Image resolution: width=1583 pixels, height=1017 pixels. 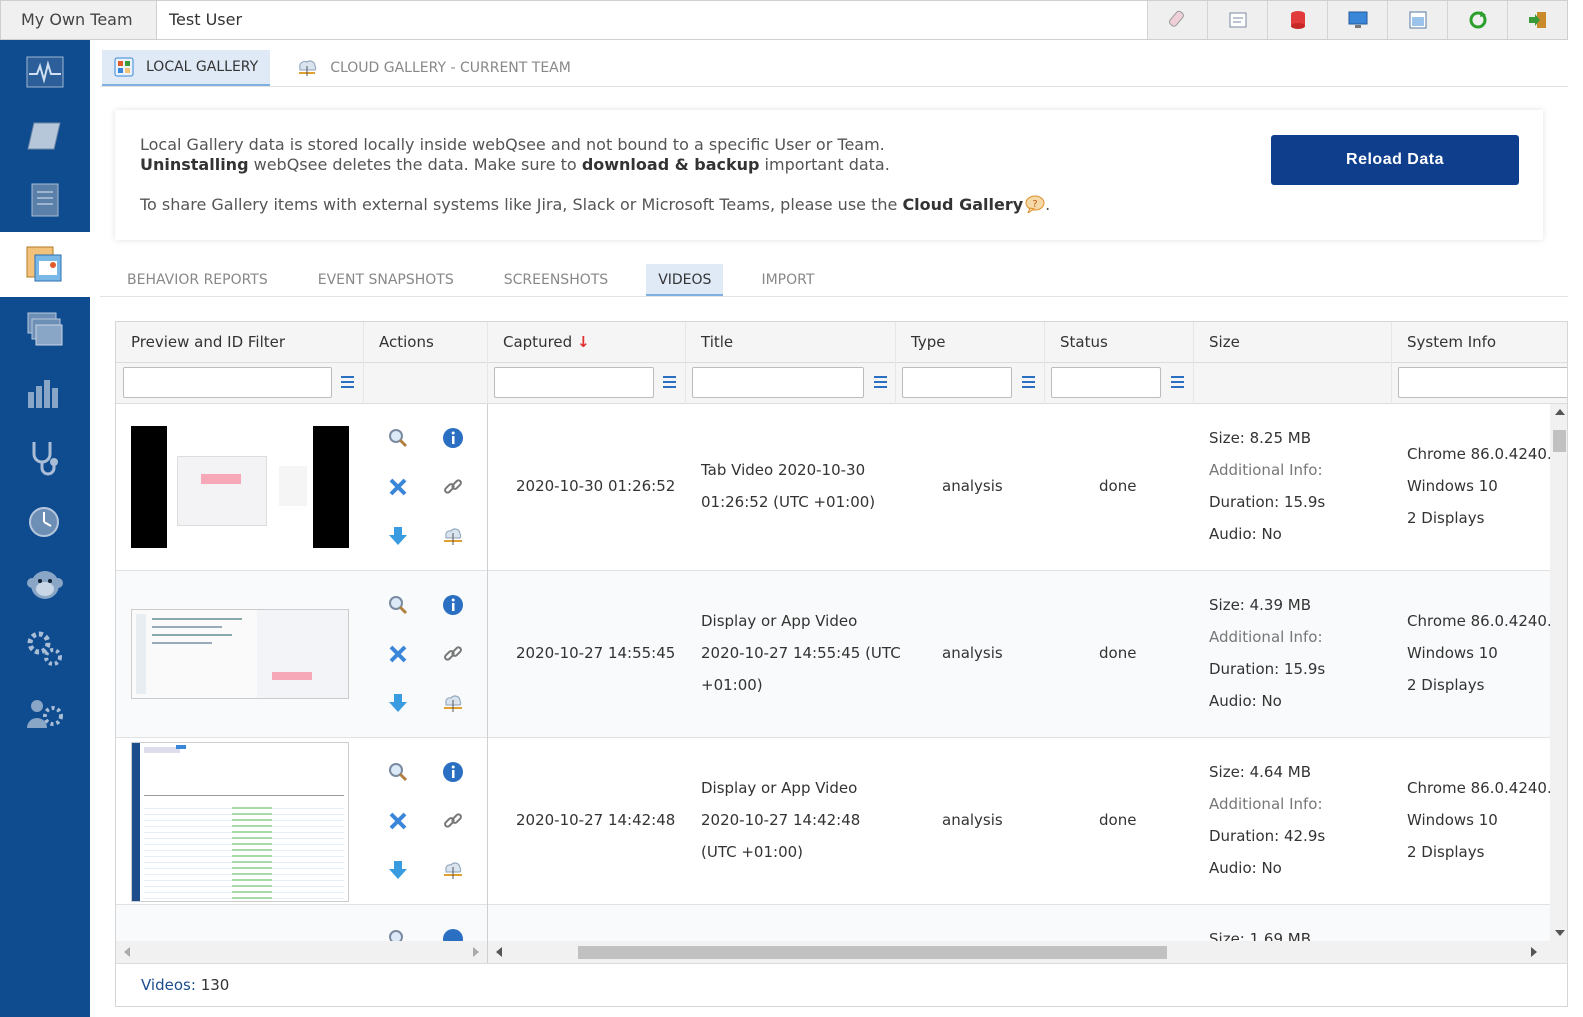 What do you see at coordinates (1177, 20) in the screenshot?
I see `eraser-icon` at bounding box center [1177, 20].